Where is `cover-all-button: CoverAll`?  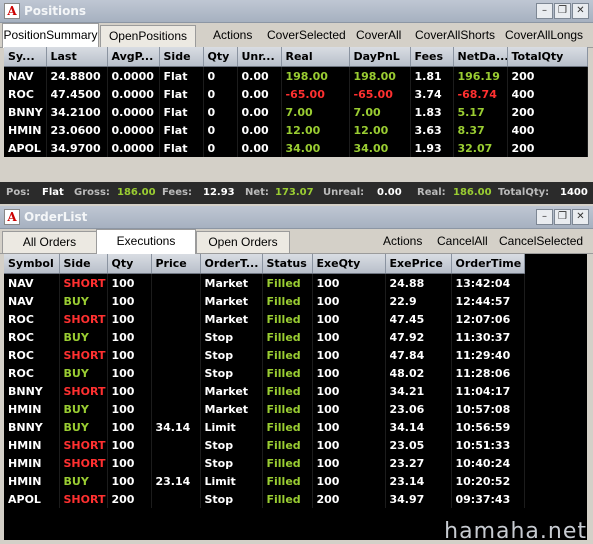 cover-all-button: CoverAll is located at coordinates (378, 35).